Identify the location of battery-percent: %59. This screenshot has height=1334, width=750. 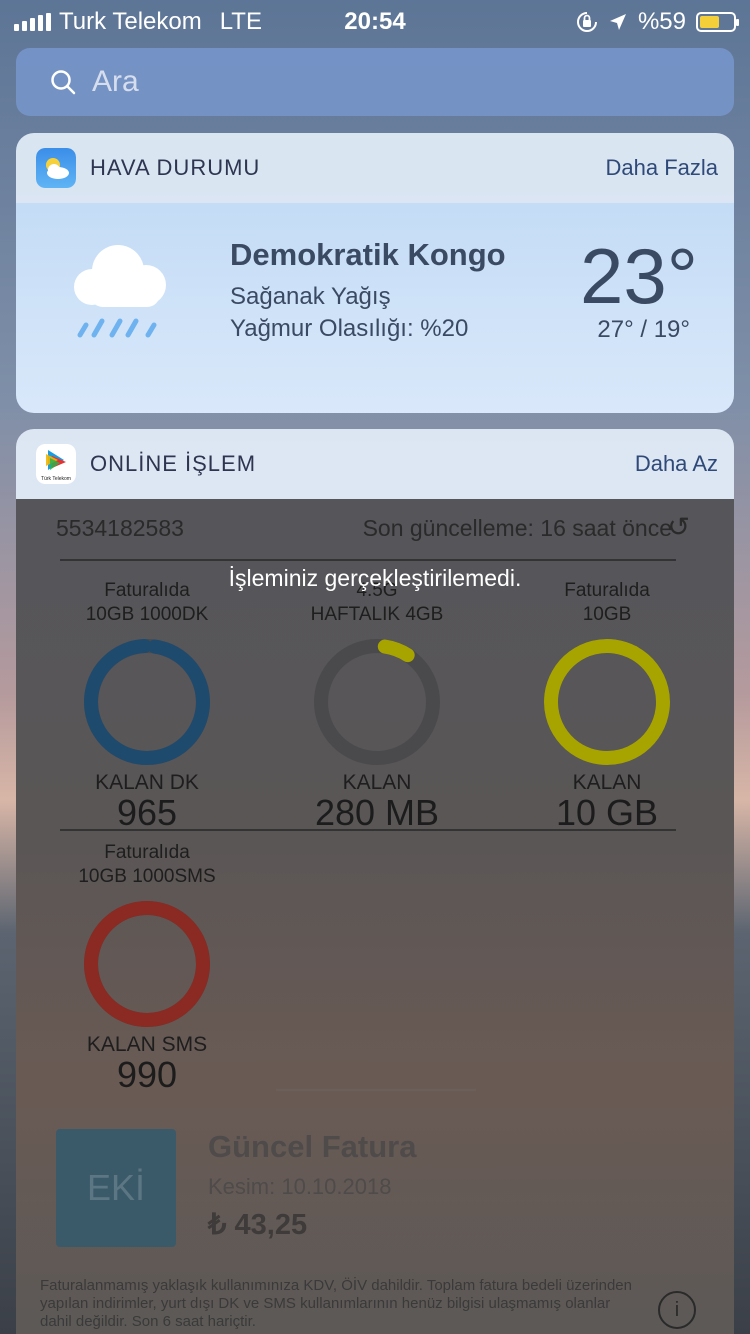
(661, 21).